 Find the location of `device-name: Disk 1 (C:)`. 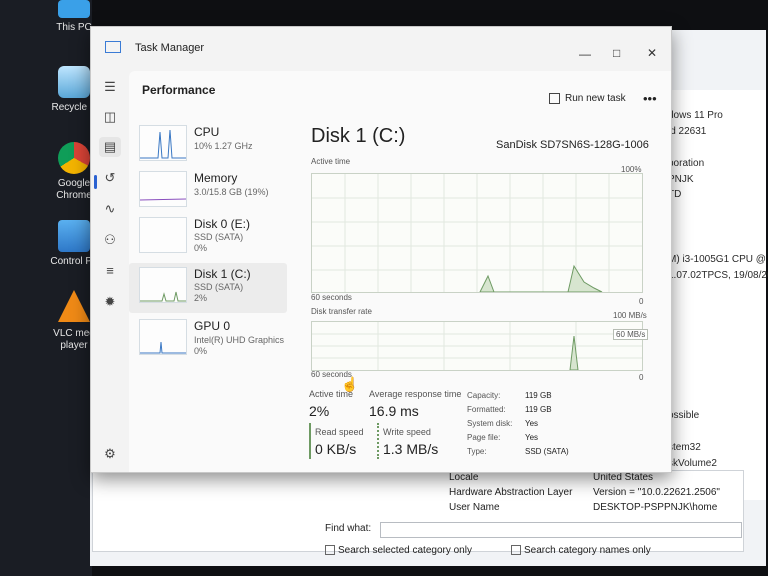

device-name: Disk 1 (C:) is located at coordinates (222, 274).